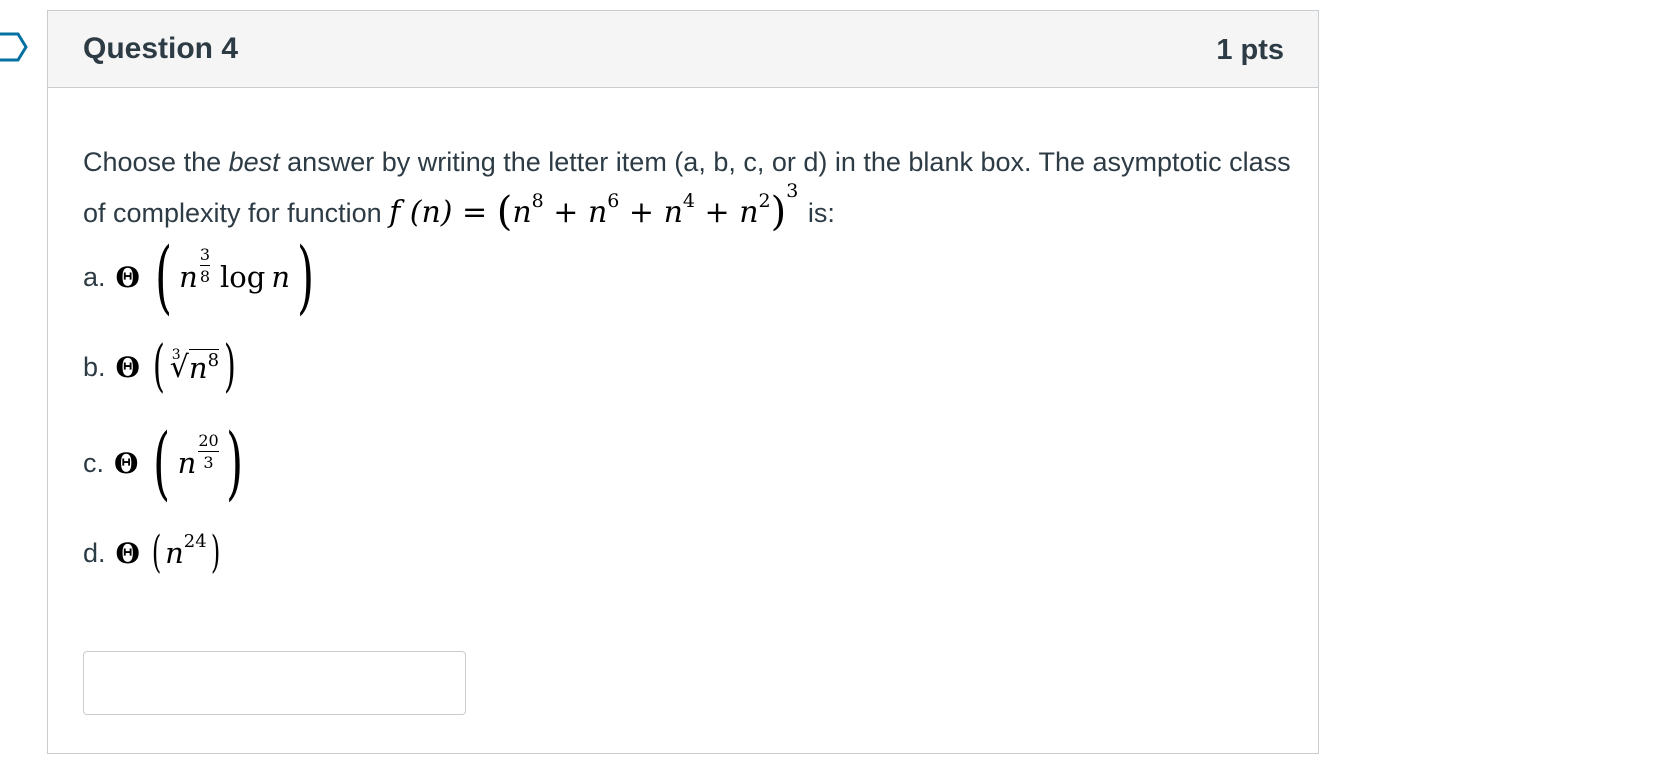  I want to click on prompt-text-3: is:, so click(821, 213).